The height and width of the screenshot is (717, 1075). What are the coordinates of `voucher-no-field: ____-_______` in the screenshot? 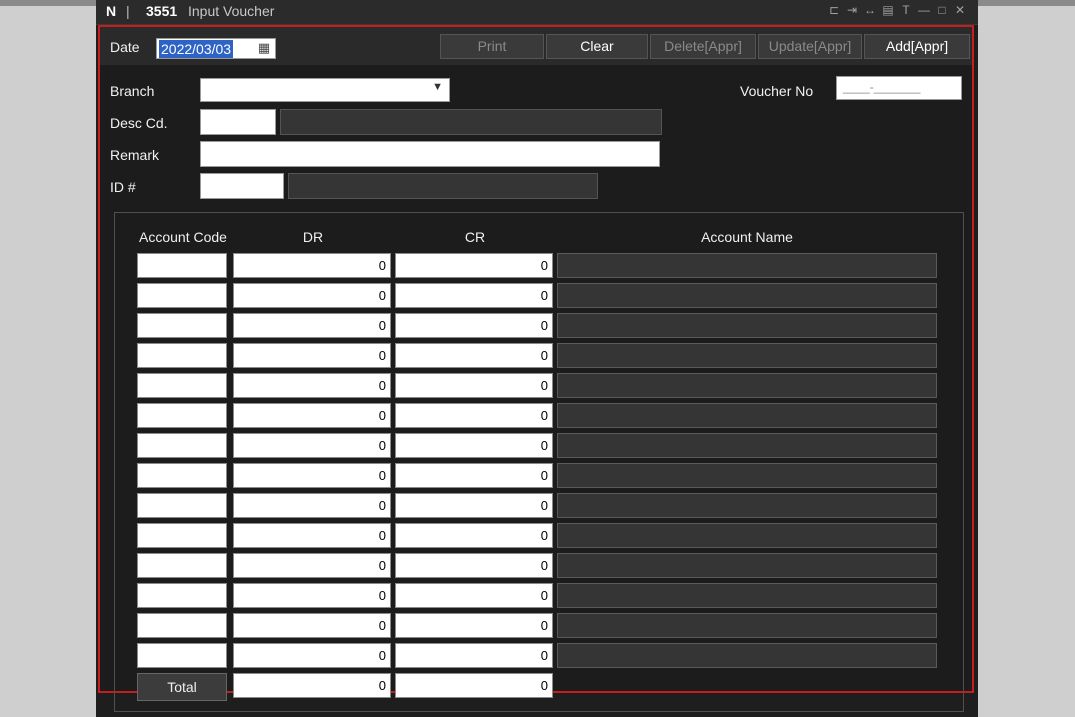 It's located at (899, 88).